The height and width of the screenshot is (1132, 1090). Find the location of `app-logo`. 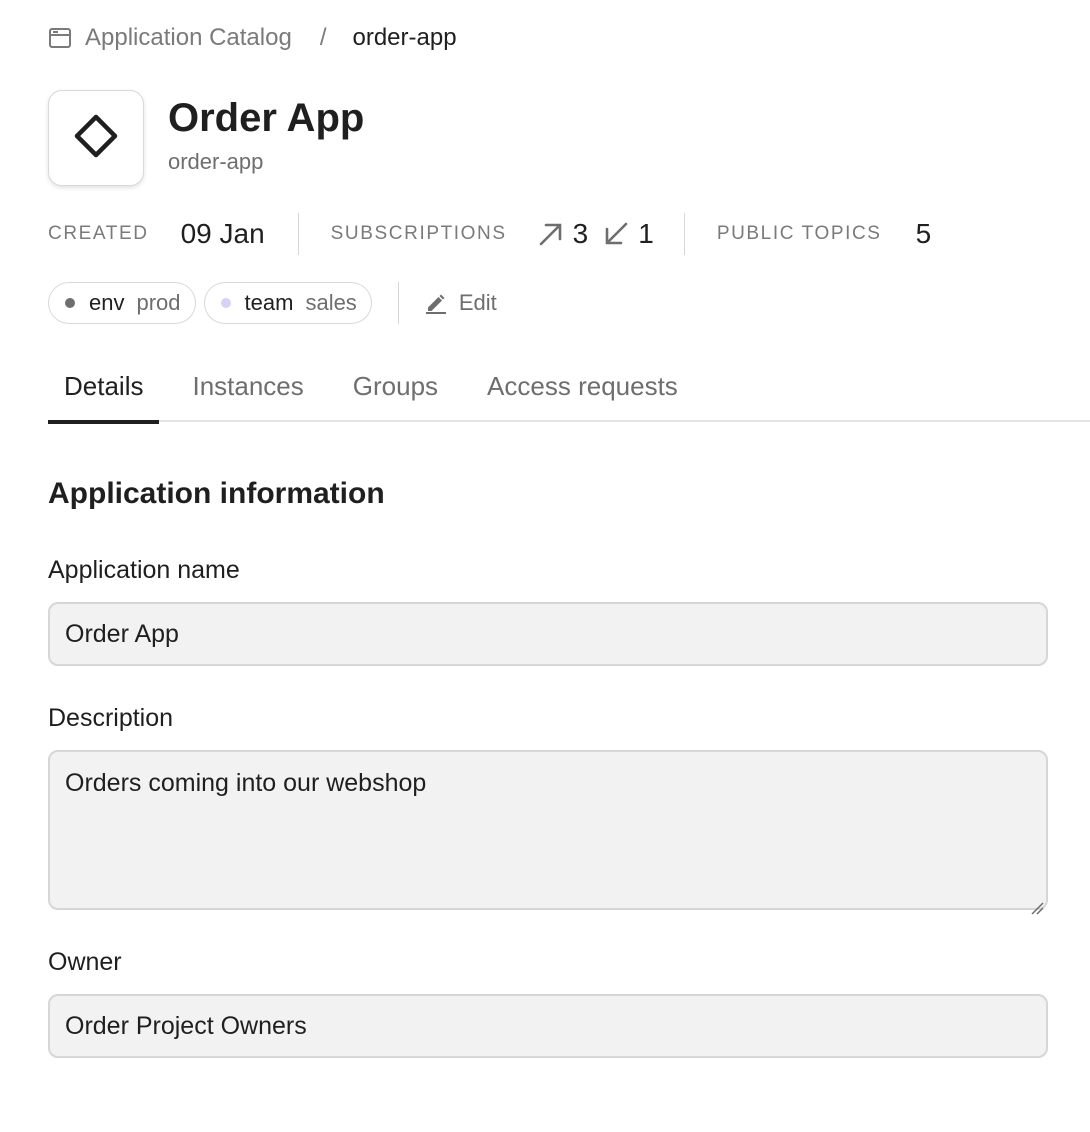

app-logo is located at coordinates (96, 138).